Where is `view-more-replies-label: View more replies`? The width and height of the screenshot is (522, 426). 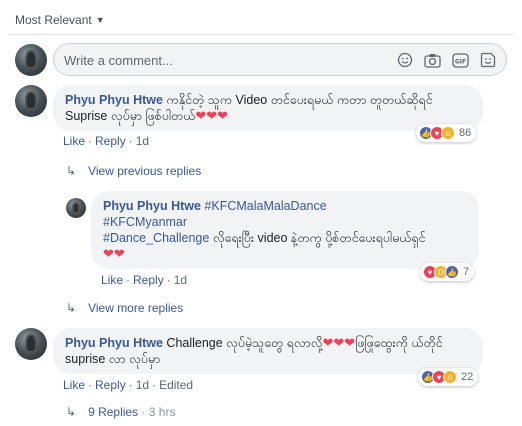
view-more-replies-label: View more replies is located at coordinates (136, 308).